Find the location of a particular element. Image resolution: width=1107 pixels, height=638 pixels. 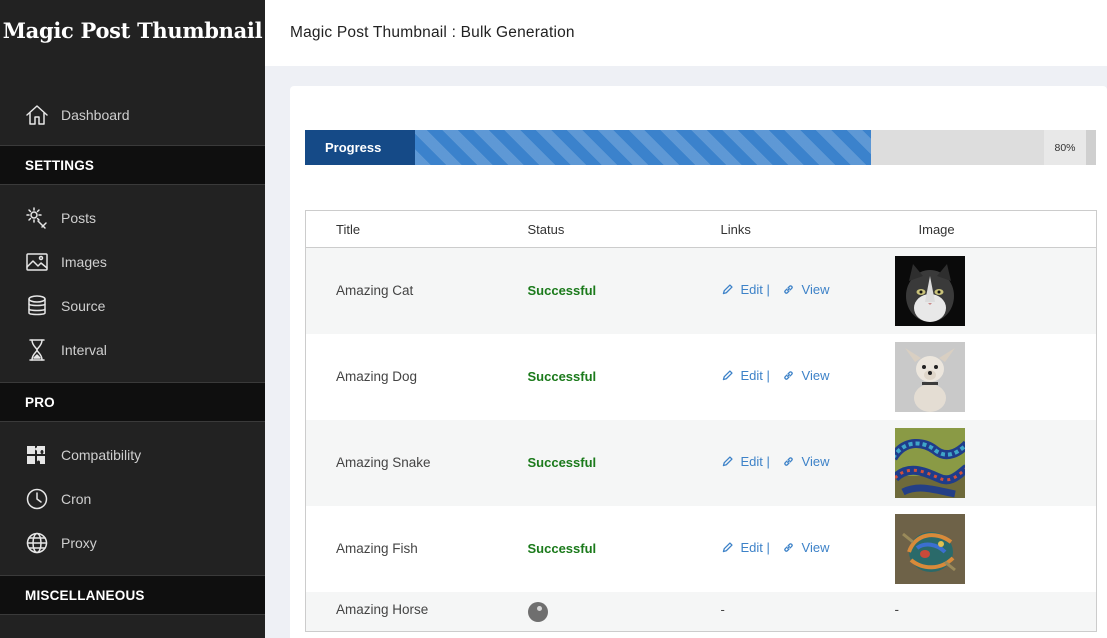

row-title: Amazing Cat is located at coordinates (401, 290).